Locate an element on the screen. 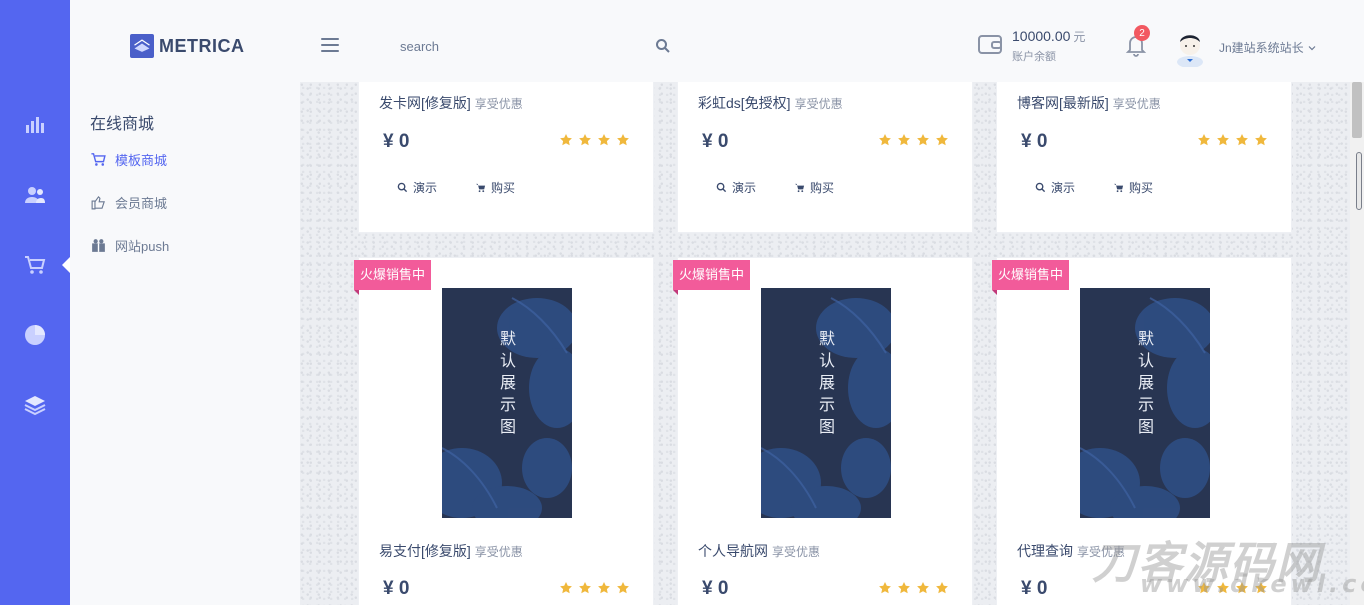  balance-label: 账户余额 is located at coordinates (1034, 57).